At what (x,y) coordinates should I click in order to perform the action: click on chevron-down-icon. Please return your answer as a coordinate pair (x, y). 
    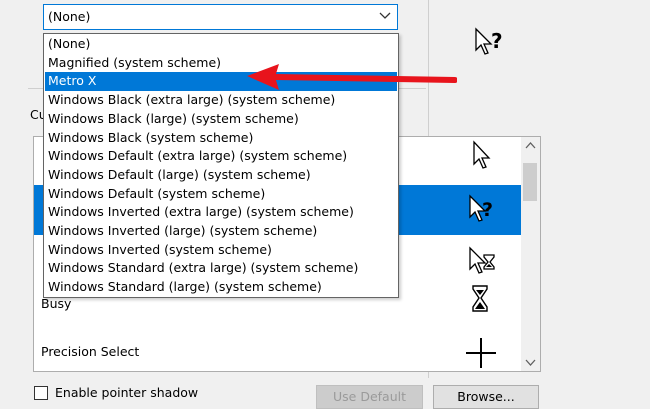
    Looking at the image, I should click on (385, 15).